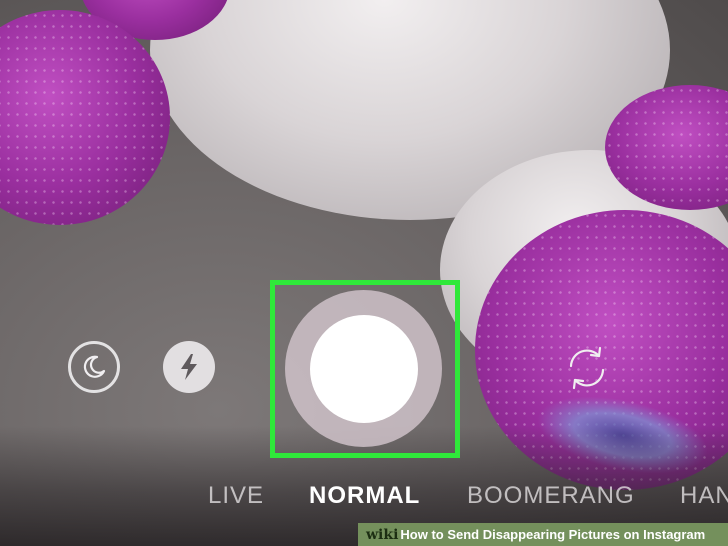  What do you see at coordinates (382, 534) in the screenshot?
I see `wikihow-logo: wiki` at bounding box center [382, 534].